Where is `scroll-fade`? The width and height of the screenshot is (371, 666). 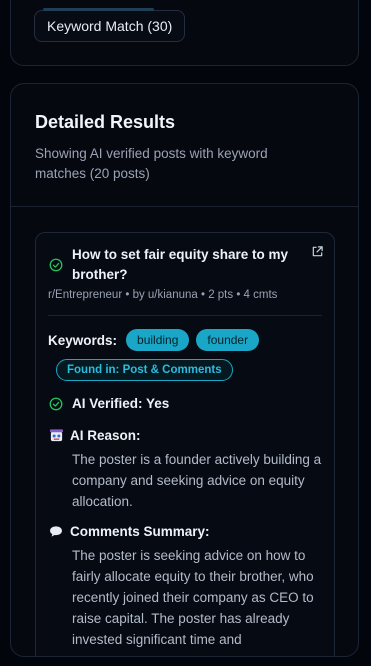
scroll-fade is located at coordinates (185, 653).